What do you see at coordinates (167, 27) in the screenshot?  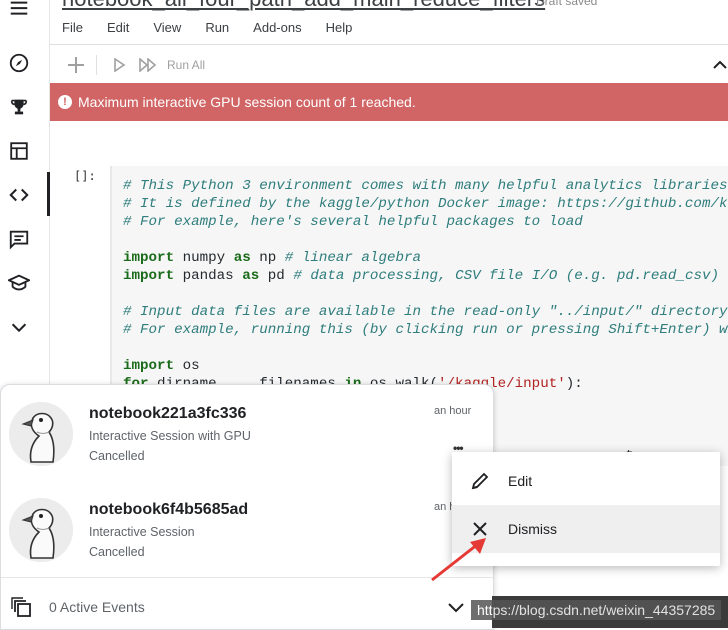 I see `menu-view: View` at bounding box center [167, 27].